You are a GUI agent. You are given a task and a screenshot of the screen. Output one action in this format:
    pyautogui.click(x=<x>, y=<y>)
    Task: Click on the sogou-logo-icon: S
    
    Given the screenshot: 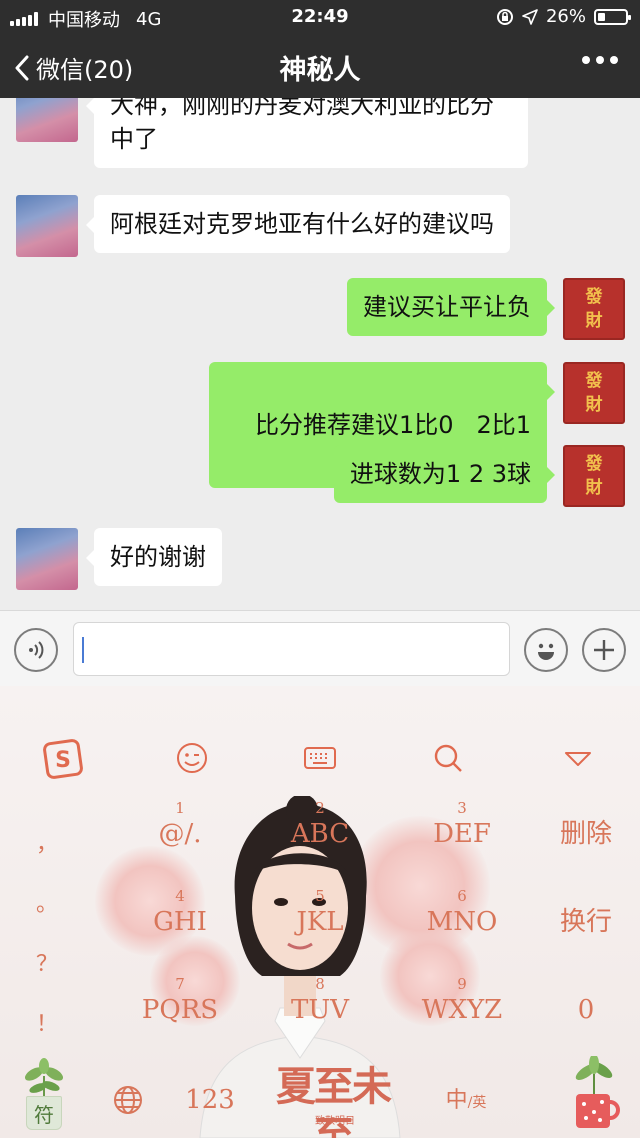 What is the action you would take?
    pyautogui.click(x=63, y=759)
    